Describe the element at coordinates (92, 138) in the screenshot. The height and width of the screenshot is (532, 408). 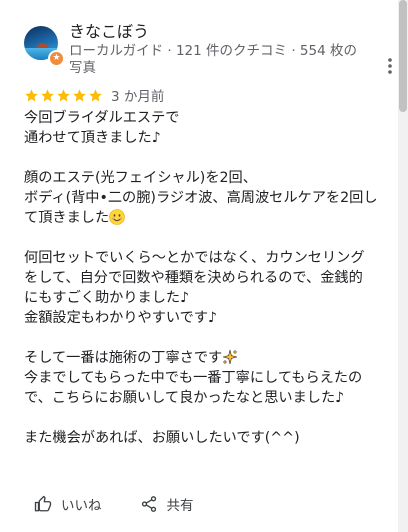
I see `review-line: 通わせて頂きました♪` at that location.